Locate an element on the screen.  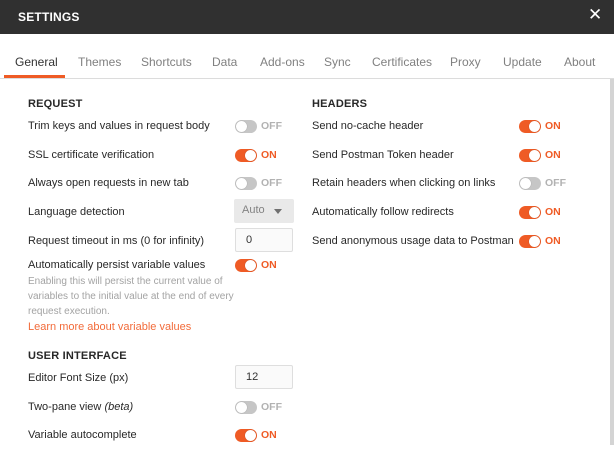
chevron-down-icon is located at coordinates (278, 211).